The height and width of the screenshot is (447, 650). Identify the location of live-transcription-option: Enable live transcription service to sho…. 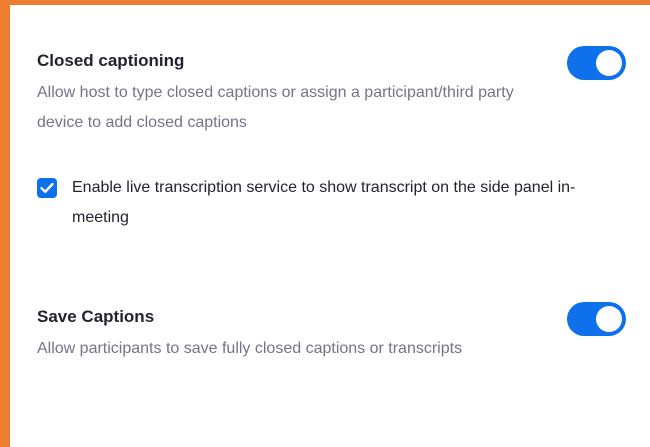
(307, 203).